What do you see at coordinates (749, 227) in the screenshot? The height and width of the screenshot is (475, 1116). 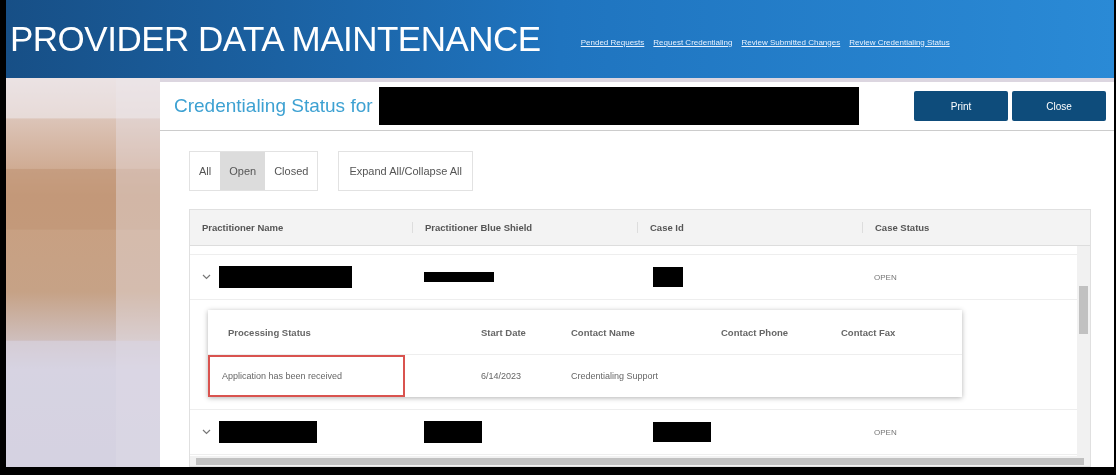 I see `column-header: Case Id` at bounding box center [749, 227].